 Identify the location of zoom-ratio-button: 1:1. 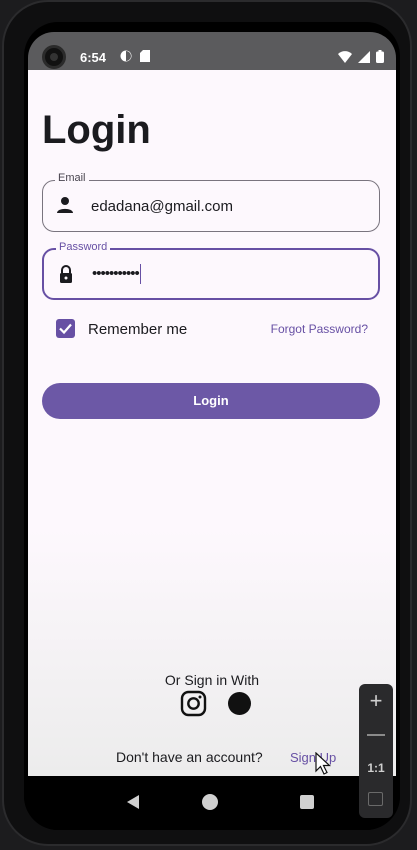
(376, 768).